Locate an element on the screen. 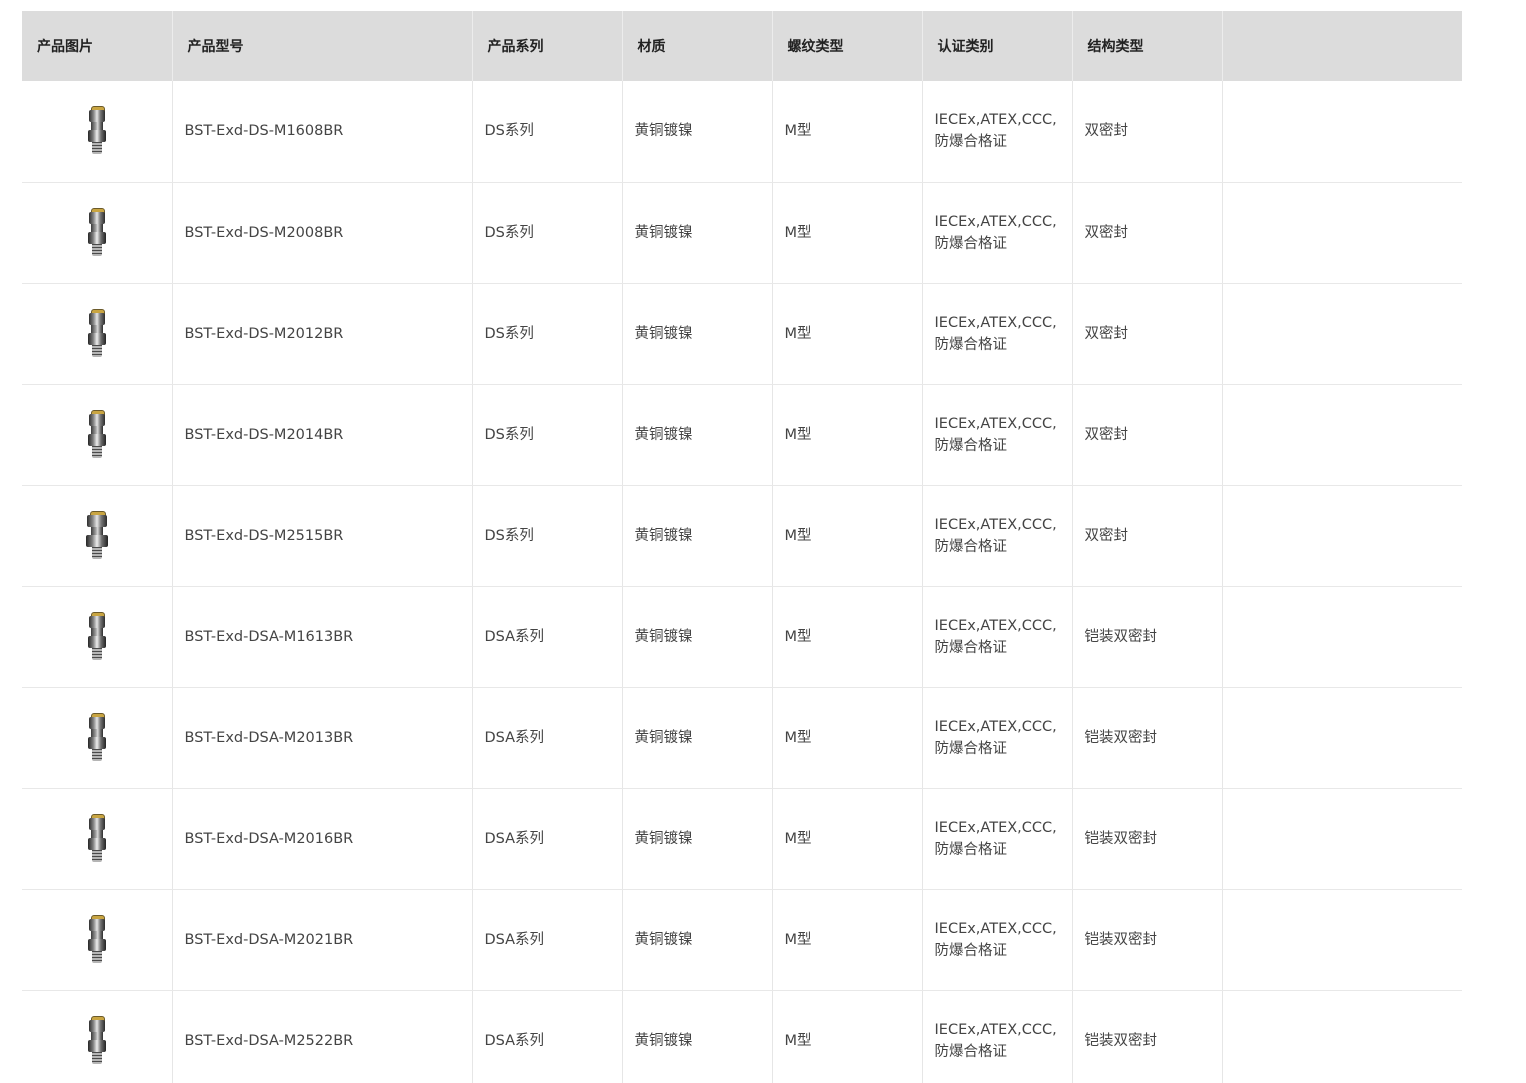 The width and height of the screenshot is (1526, 1083). product-model-cell: BST-Exd-DSA-M2013BR is located at coordinates (322, 738).